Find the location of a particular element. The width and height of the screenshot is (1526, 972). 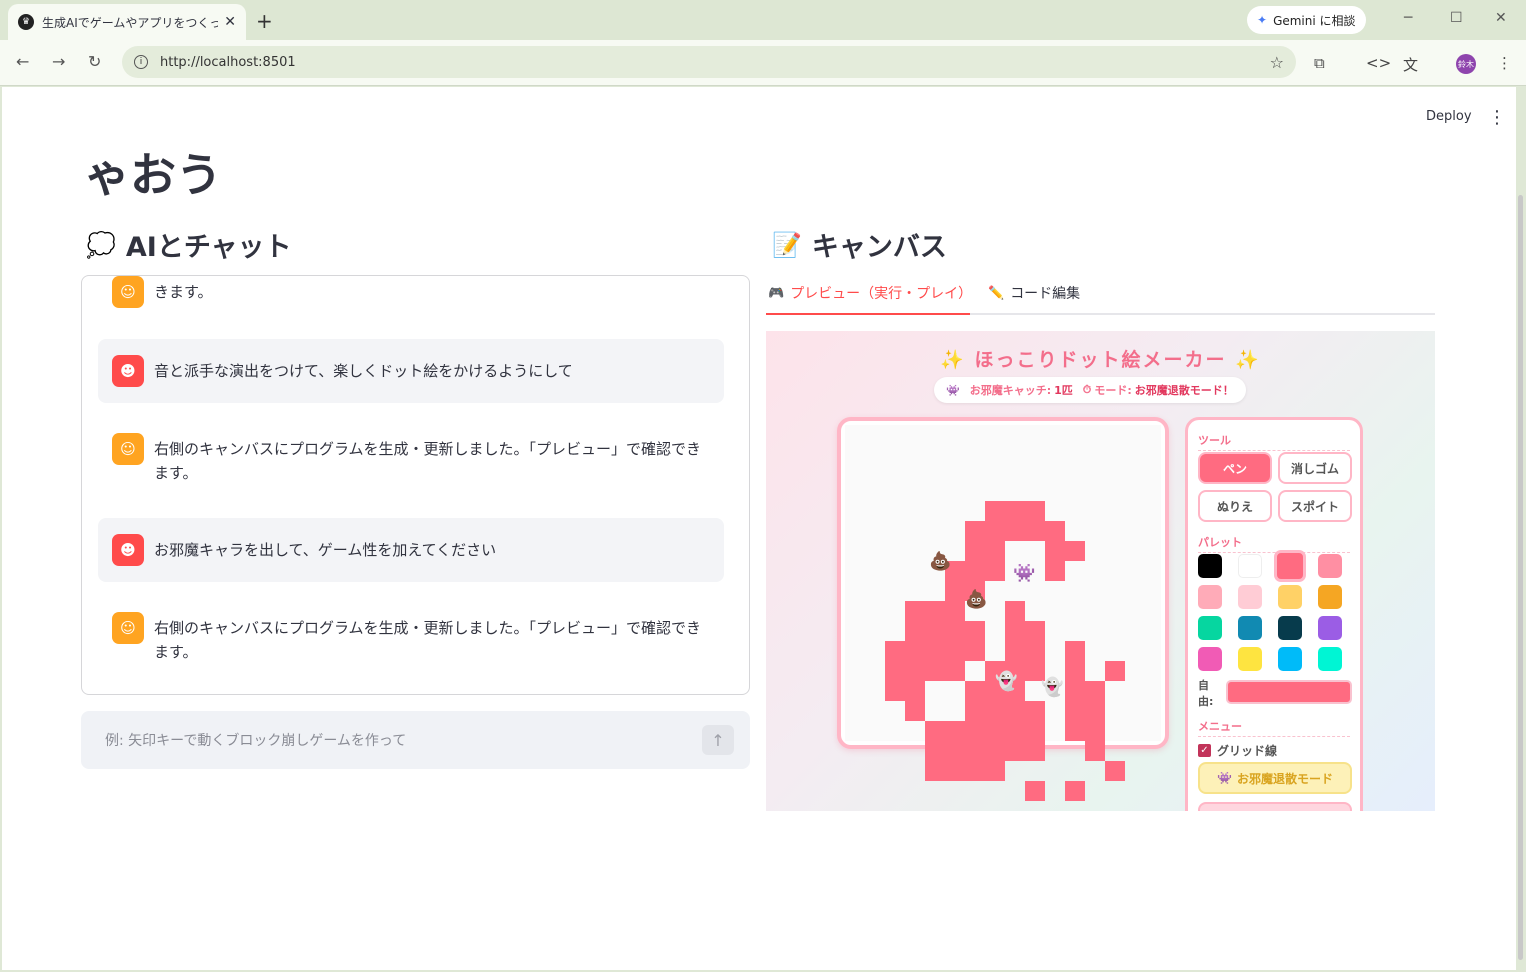

browser-tab: ♛ 生成AIでゲームやアプリをつくっちゃお ✕ is located at coordinates (127, 22).